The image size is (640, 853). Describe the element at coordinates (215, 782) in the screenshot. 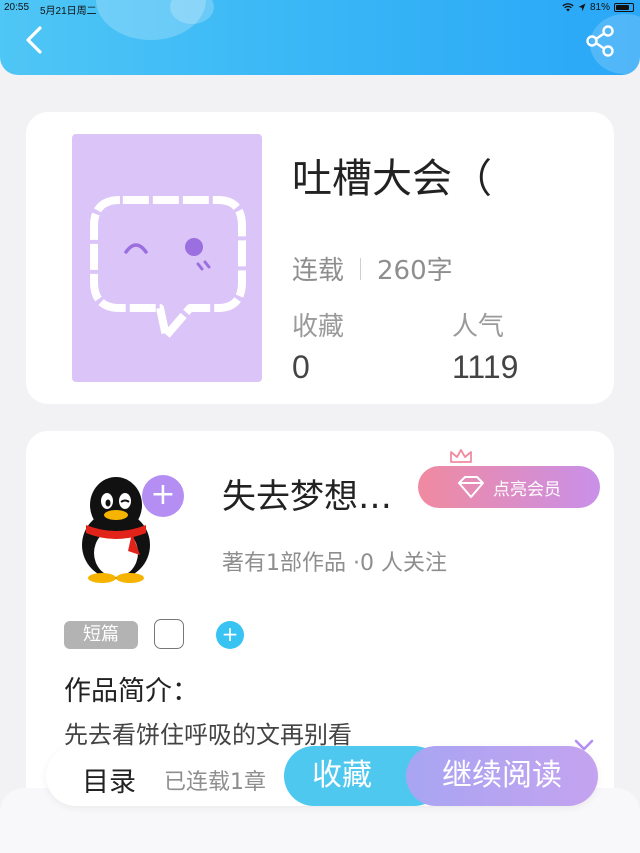

I see `serial-chapters: 已连载1章` at that location.